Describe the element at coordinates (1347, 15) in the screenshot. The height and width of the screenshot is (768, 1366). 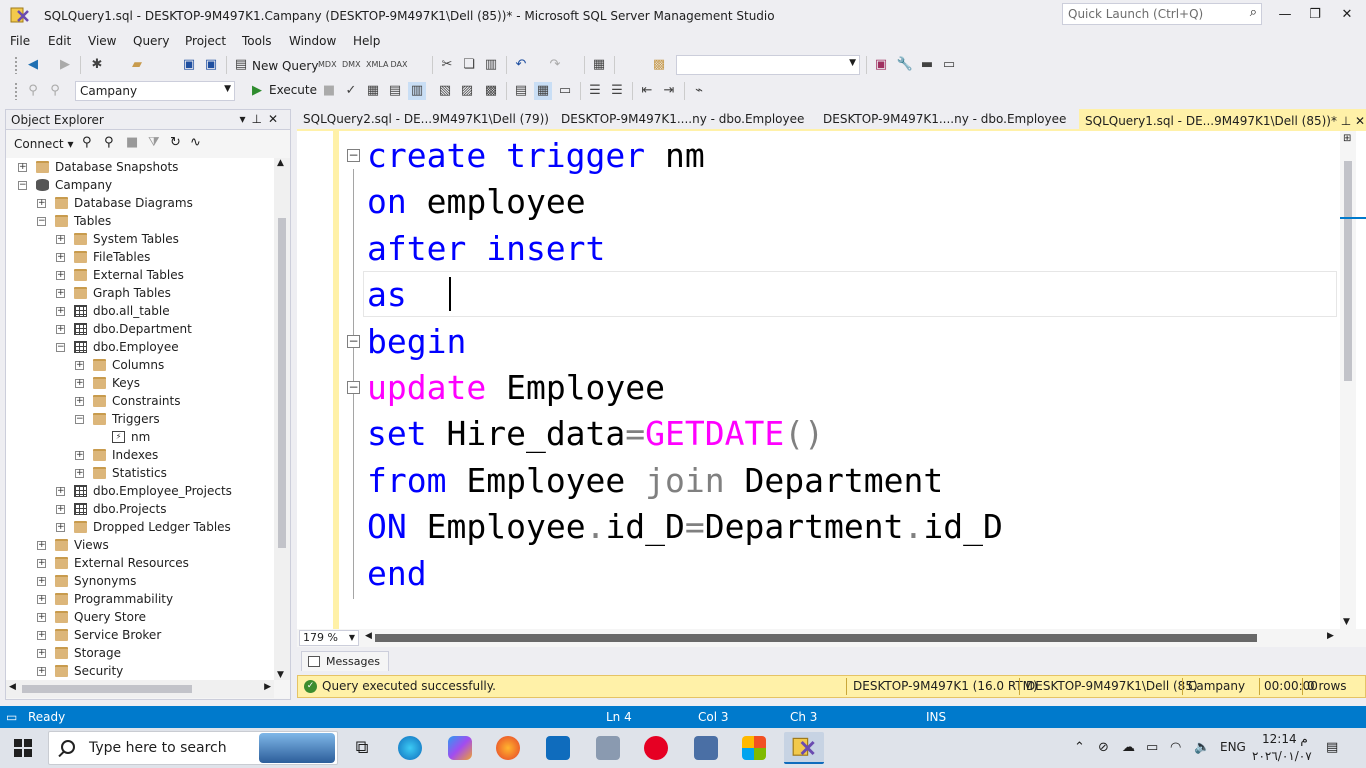
I see `close-button: ✕` at that location.